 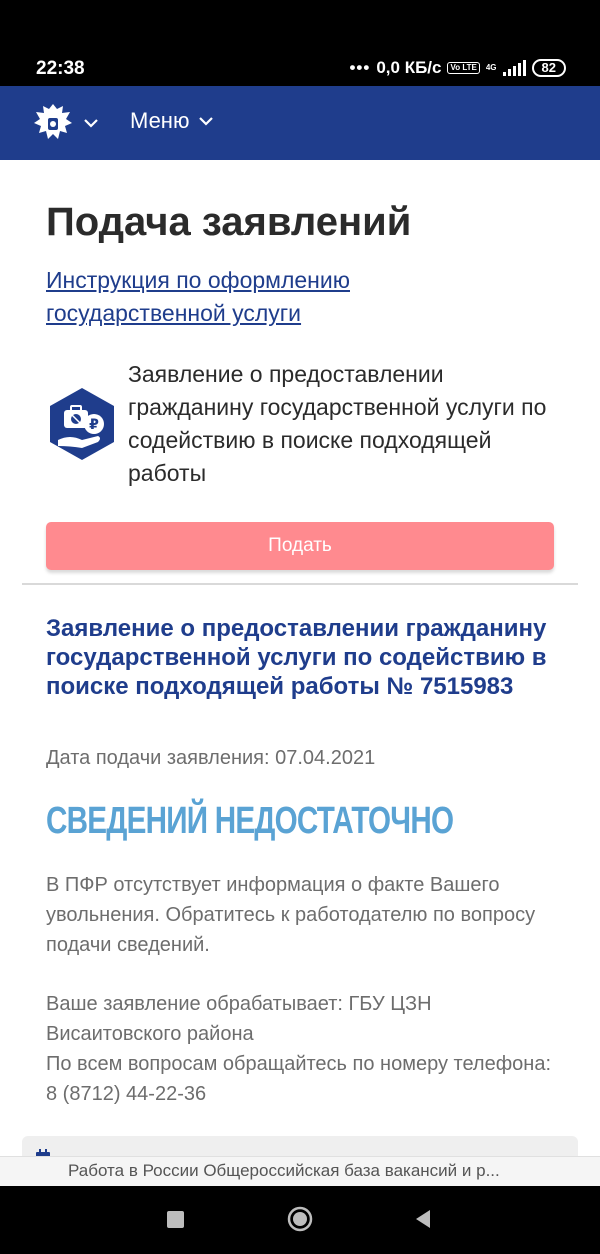 I want to click on page-title: Подача заявлений, so click(x=229, y=222).